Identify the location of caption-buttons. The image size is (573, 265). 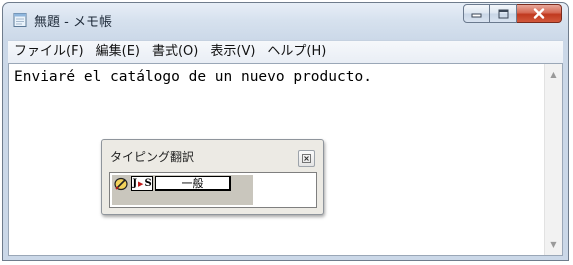
(512, 14).